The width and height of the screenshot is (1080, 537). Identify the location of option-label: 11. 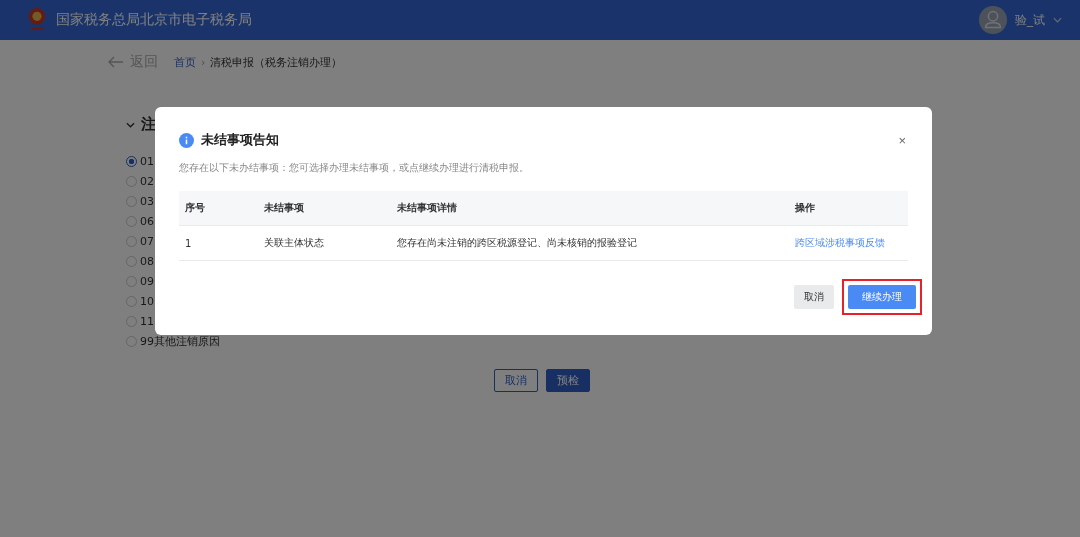
(147, 321).